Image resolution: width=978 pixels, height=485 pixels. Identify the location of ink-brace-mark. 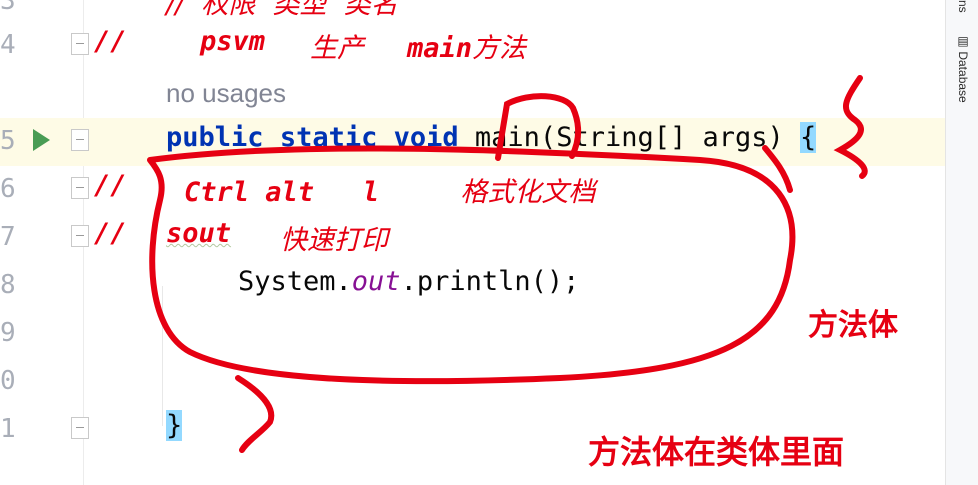
(850, 127).